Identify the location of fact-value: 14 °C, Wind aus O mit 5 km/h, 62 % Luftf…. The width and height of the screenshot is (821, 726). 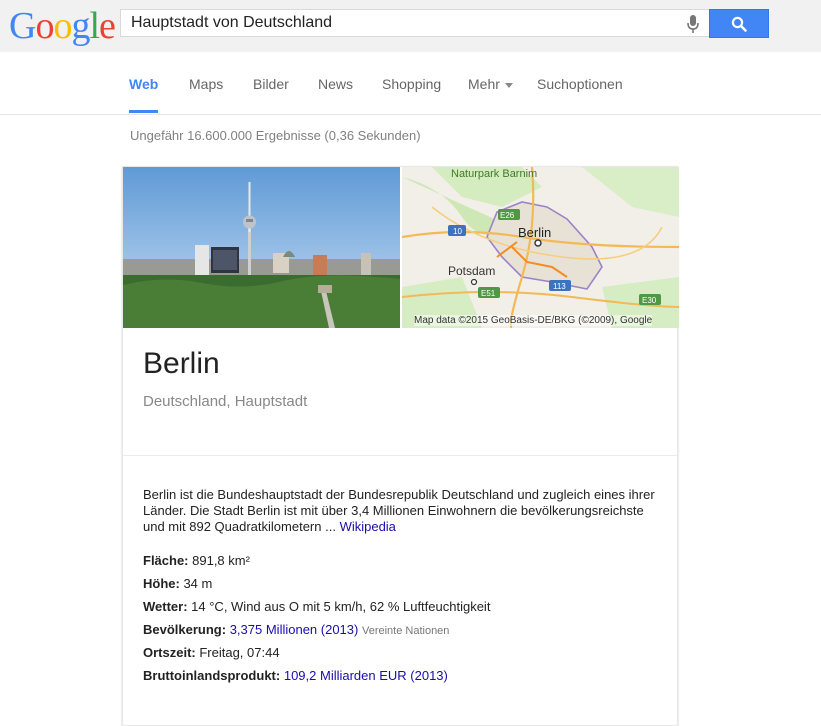
(339, 606).